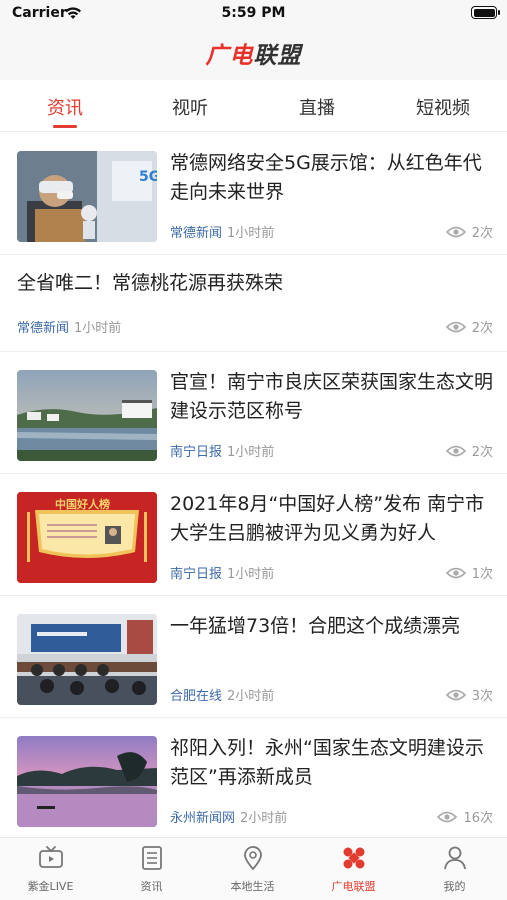  What do you see at coordinates (50, 857) in the screenshot?
I see `tv-icon` at bounding box center [50, 857].